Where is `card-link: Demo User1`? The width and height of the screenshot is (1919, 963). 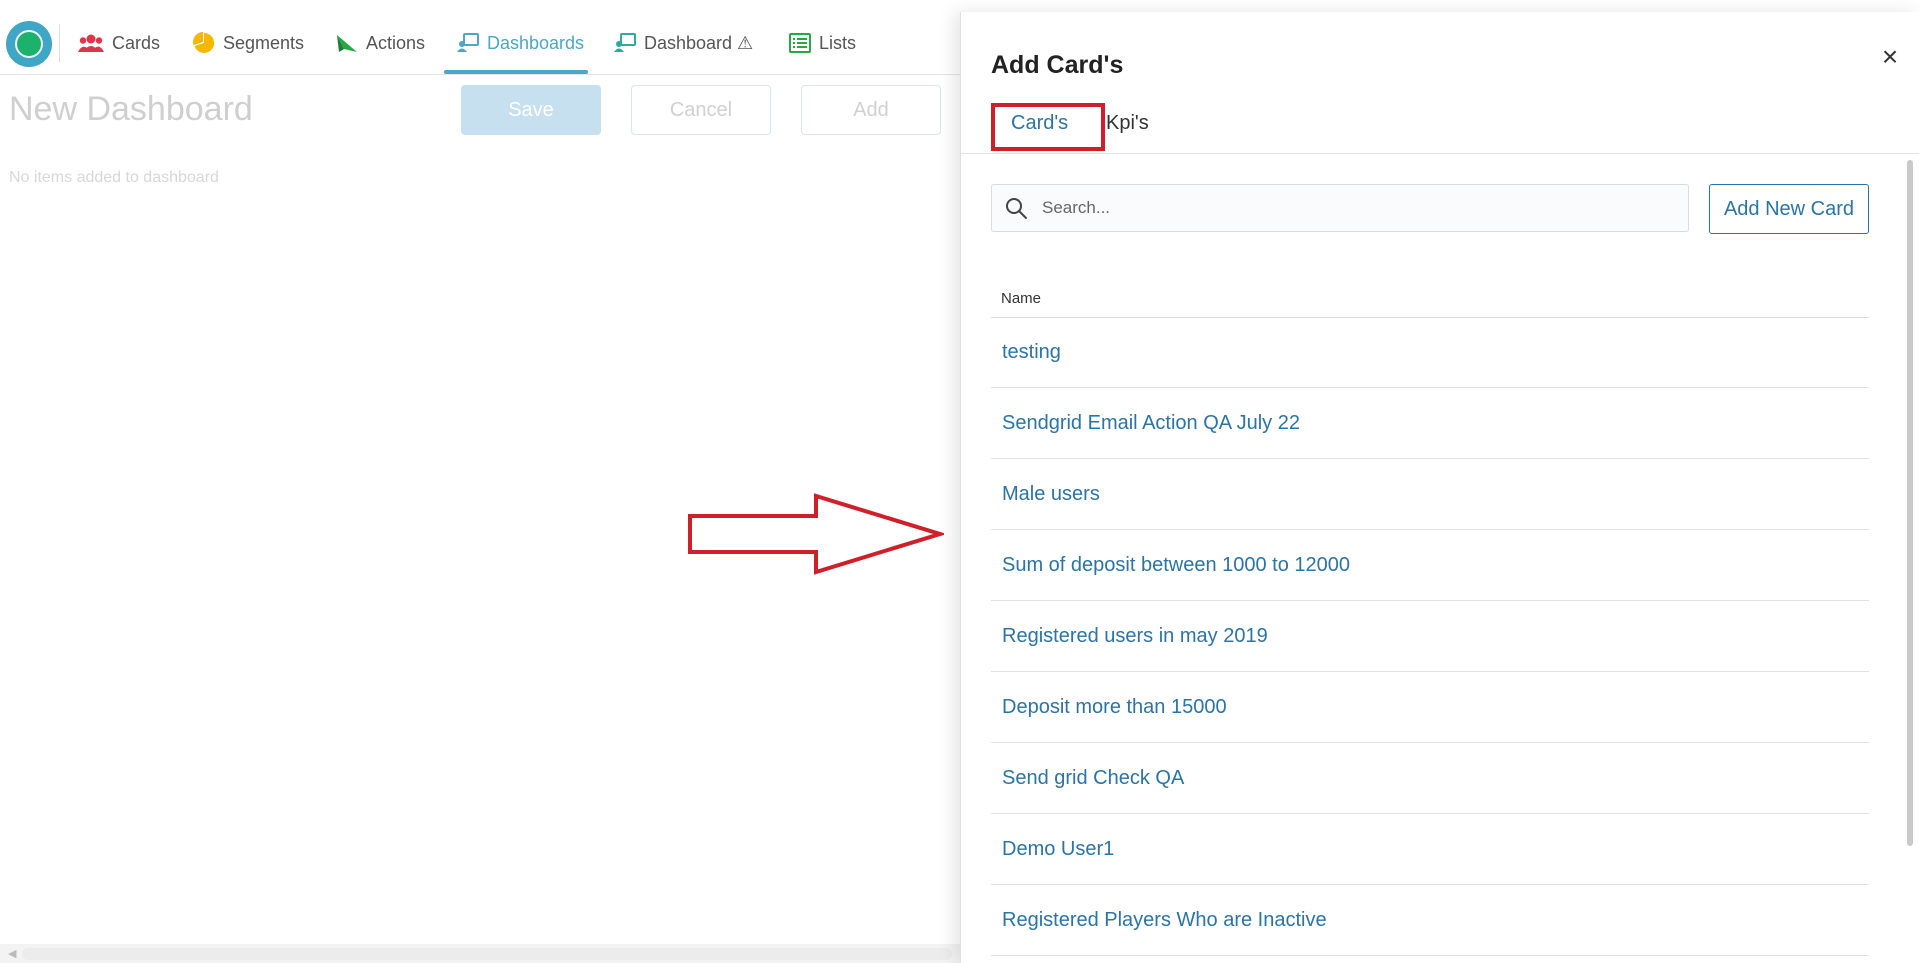 card-link: Demo User1 is located at coordinates (1058, 849).